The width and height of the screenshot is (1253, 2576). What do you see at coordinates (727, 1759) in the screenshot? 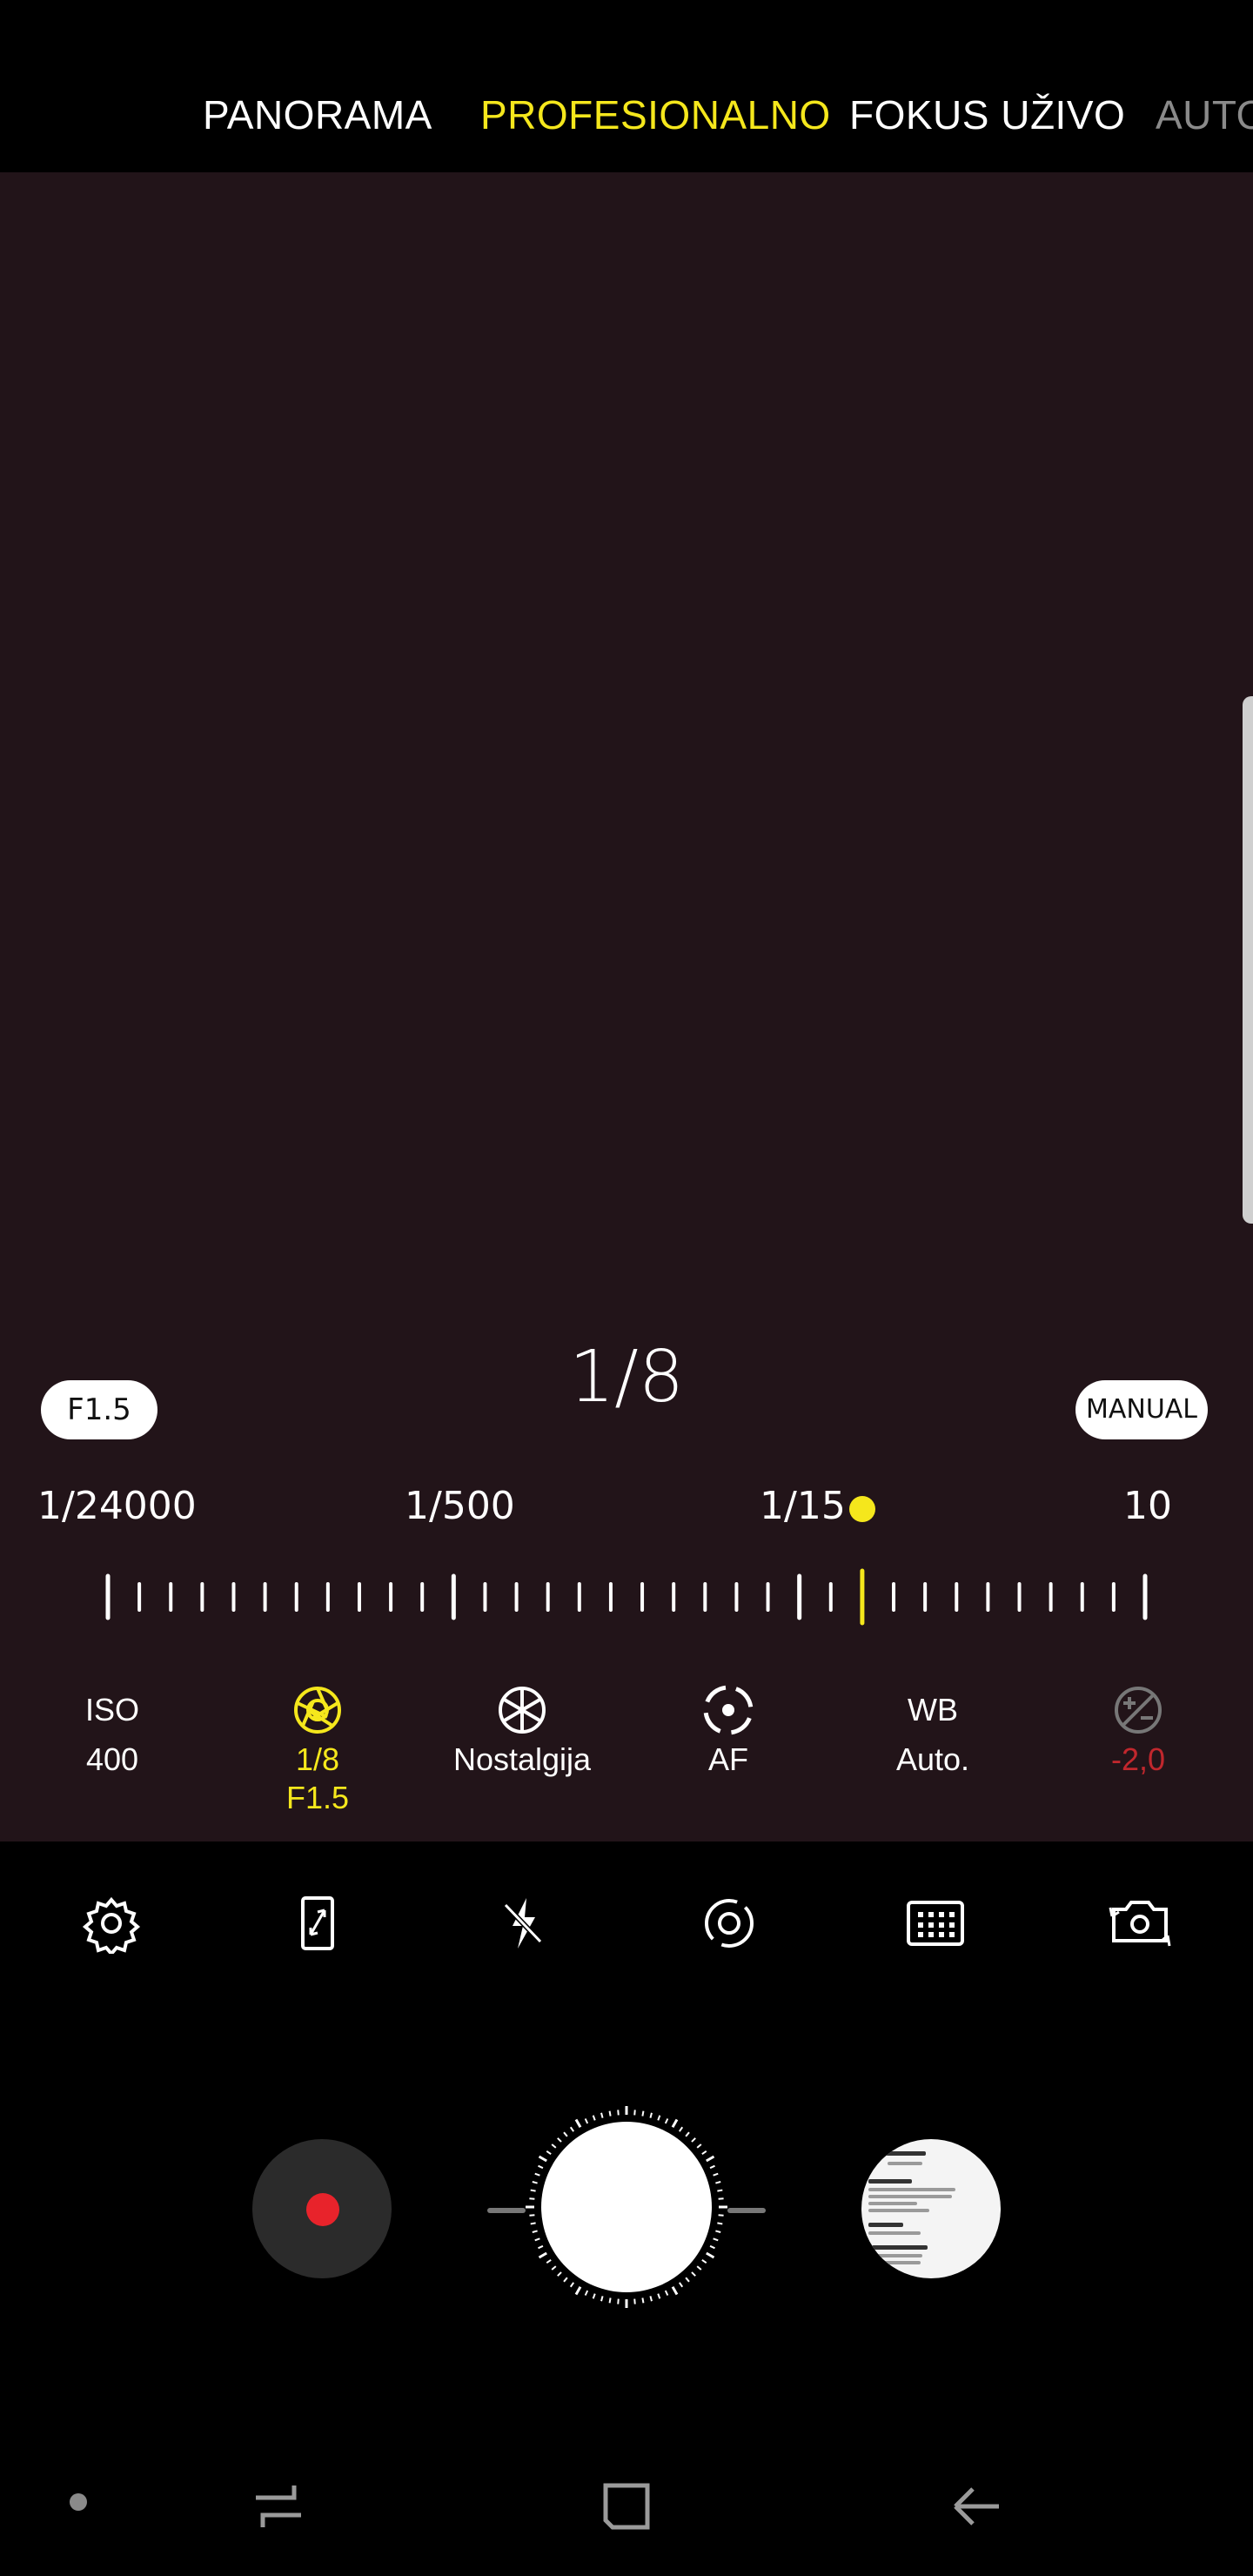
I see `focus-value: AF` at bounding box center [727, 1759].